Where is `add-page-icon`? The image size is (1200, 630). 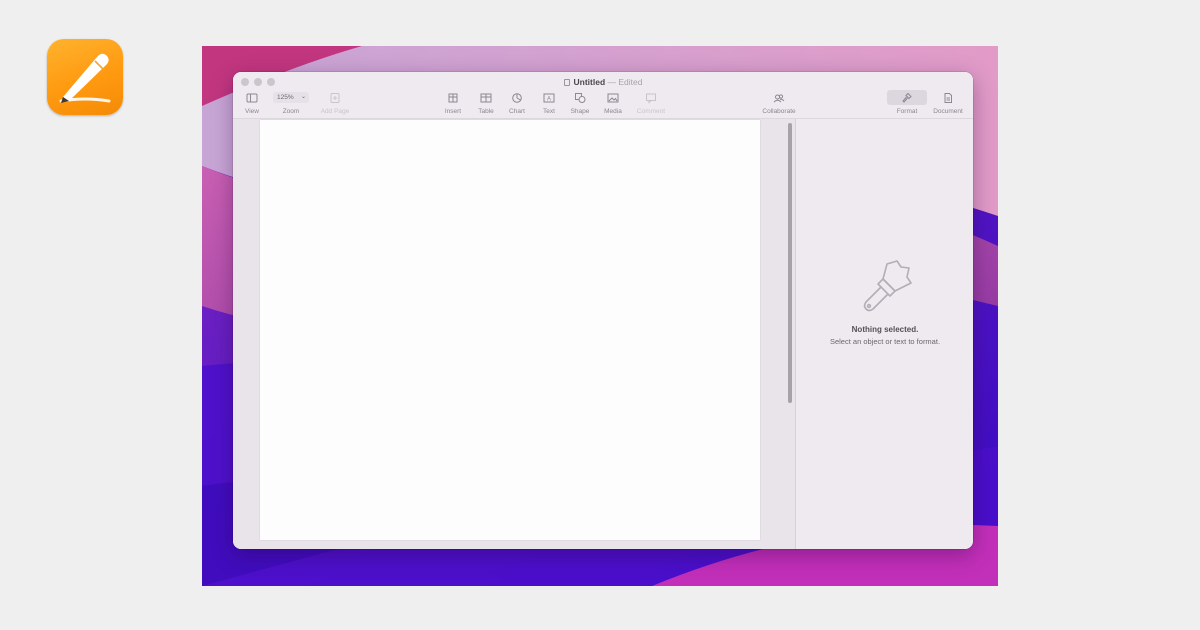 add-page-icon is located at coordinates (335, 98).